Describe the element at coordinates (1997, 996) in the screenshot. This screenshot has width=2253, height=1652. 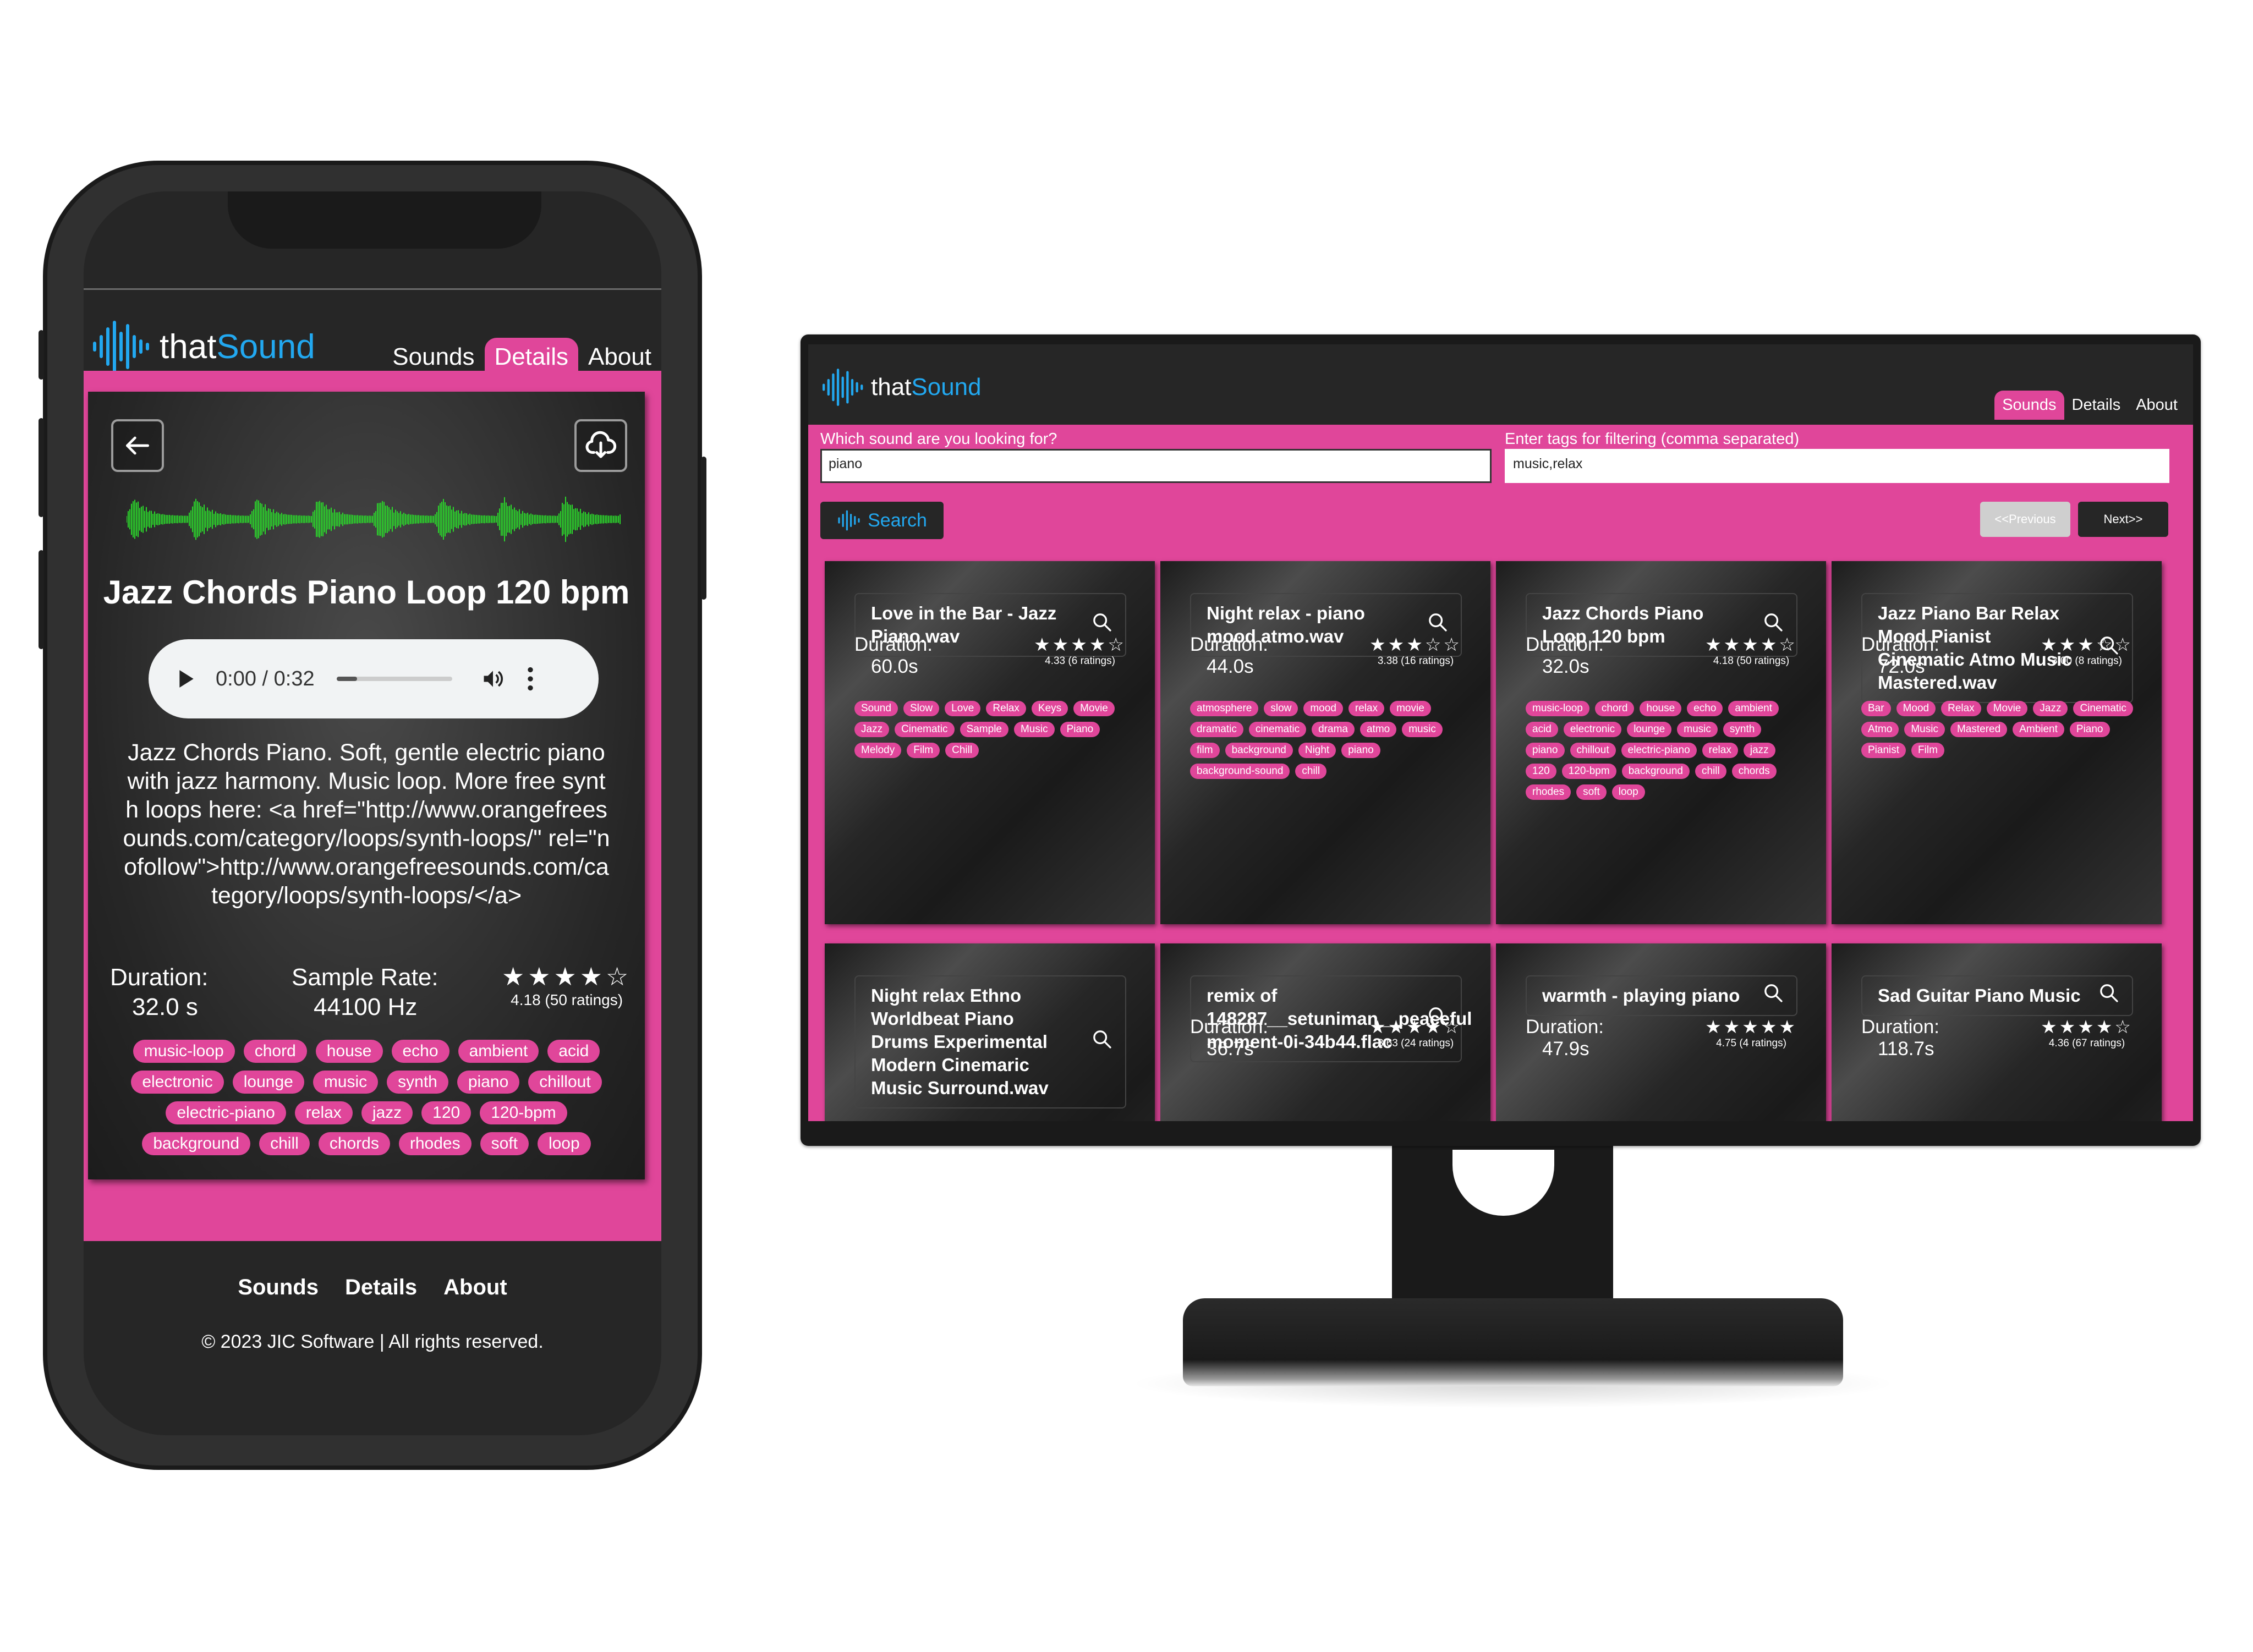
I see `sound-card-title: Sad Guitar Piano Music` at that location.